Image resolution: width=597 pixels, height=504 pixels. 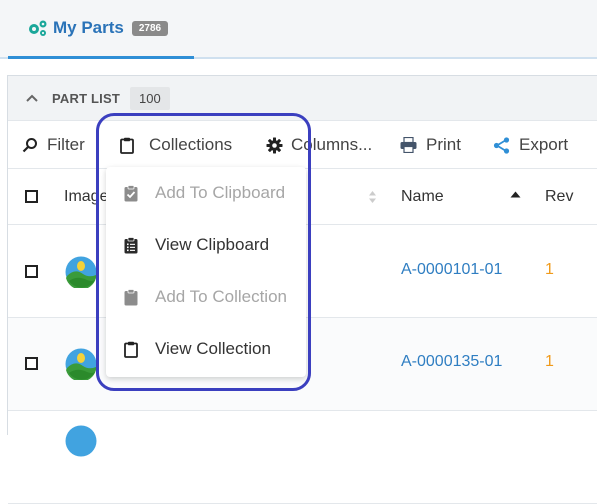 I want to click on sort-ascending-icon, so click(x=515, y=194).